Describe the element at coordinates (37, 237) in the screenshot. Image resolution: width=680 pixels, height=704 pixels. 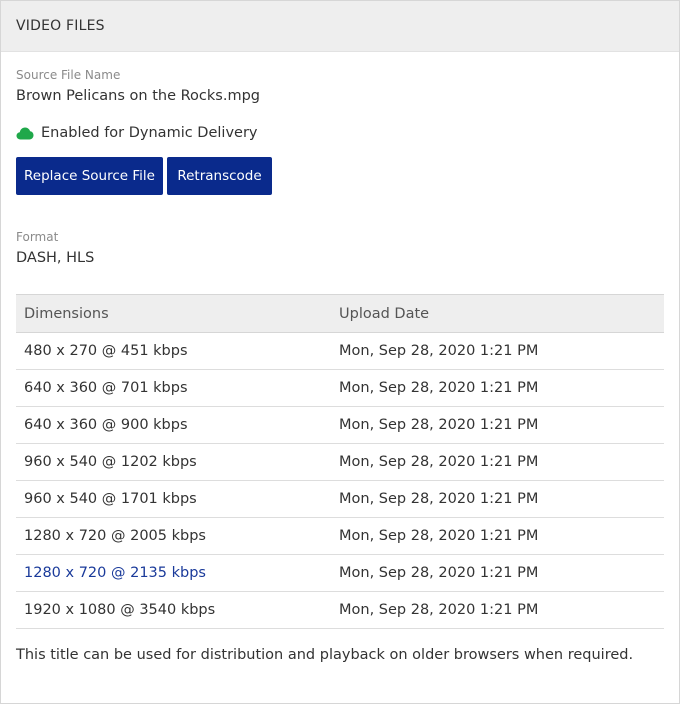
I see `format-label: Format` at that location.